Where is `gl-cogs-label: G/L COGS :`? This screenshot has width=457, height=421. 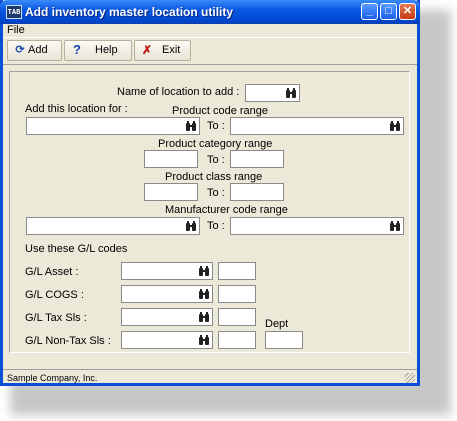 gl-cogs-label: G/L COGS : is located at coordinates (54, 295).